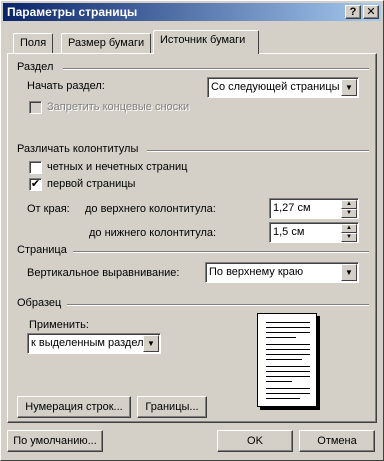 Image resolution: width=384 pixels, height=461 pixels. I want to click on page-divider, so click(221, 252).